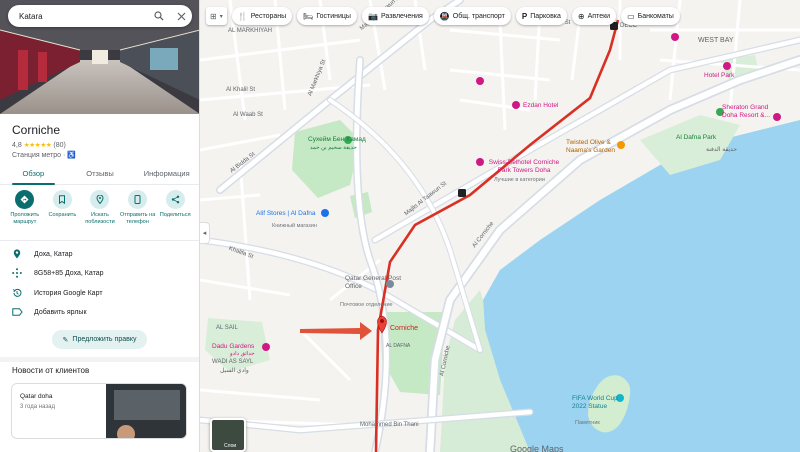 The width and height of the screenshot is (800, 452). Describe the element at coordinates (146, 411) in the screenshot. I see `news-card-photo` at that location.